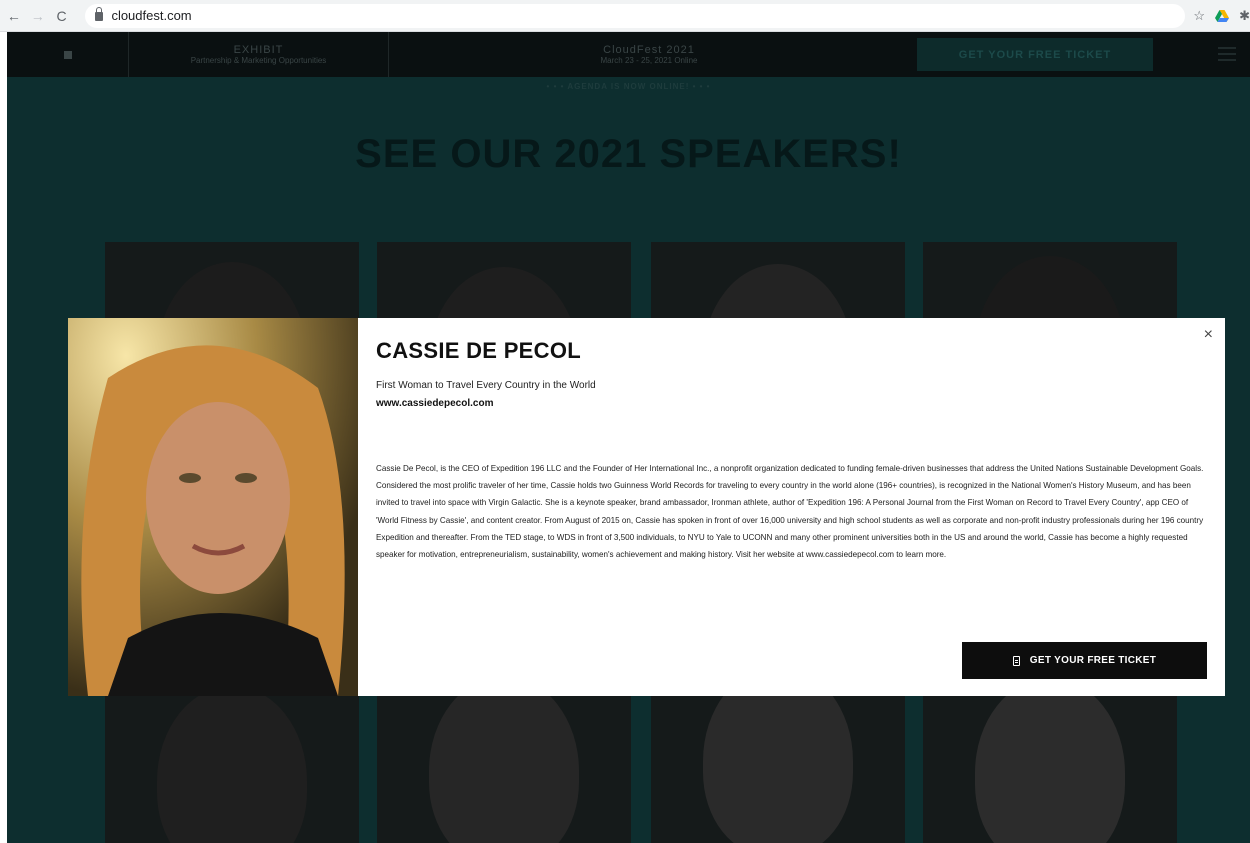 The image size is (1250, 843). What do you see at coordinates (478, 350) in the screenshot?
I see `speaker-name: CASSIE DE PECOL` at bounding box center [478, 350].